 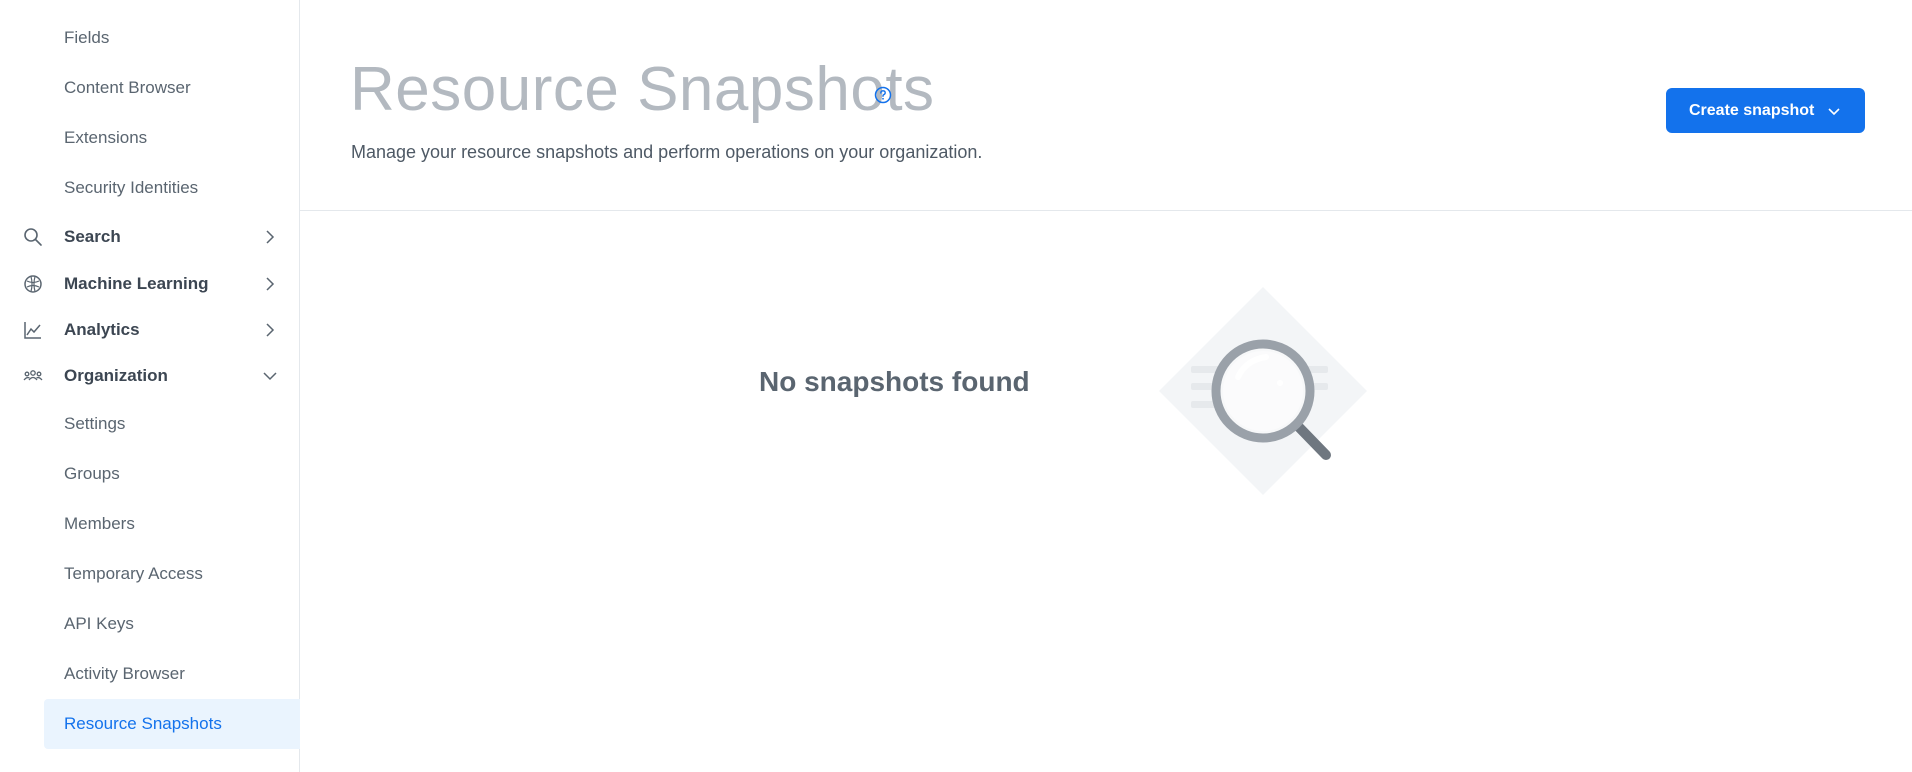 I want to click on sidebar-item-content-browser: Content Browser, so click(x=172, y=88).